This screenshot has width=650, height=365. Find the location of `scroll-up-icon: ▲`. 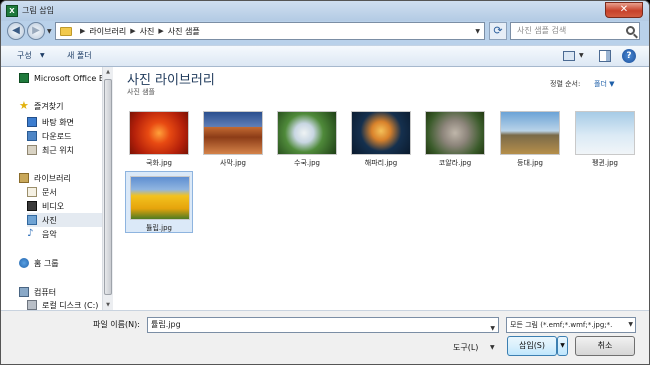

scroll-up-icon: ▲ is located at coordinates (108, 72).